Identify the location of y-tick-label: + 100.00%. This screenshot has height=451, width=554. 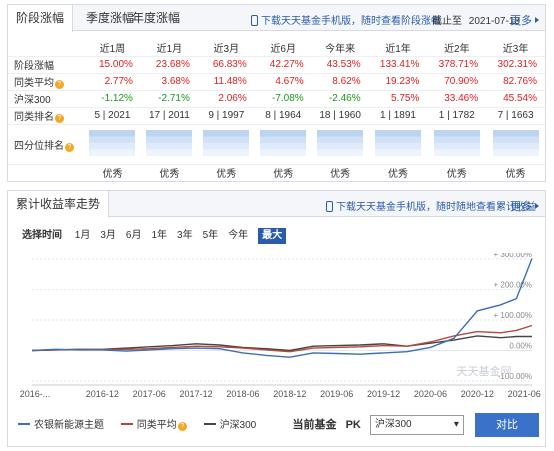
(513, 315).